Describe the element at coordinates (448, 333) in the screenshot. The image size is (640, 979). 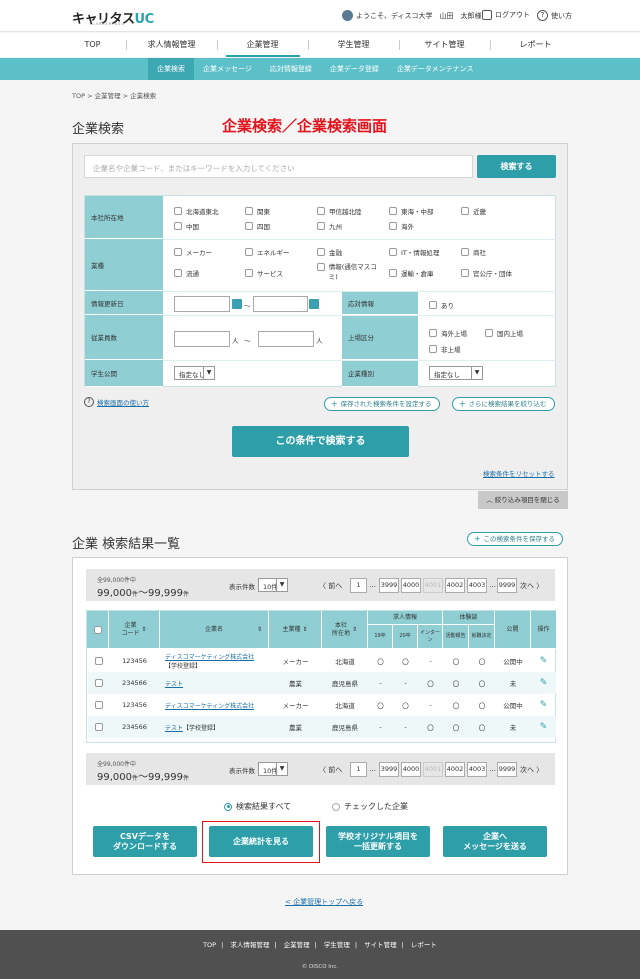
I see `checkbox-listing-overseas: 海外上場` at that location.